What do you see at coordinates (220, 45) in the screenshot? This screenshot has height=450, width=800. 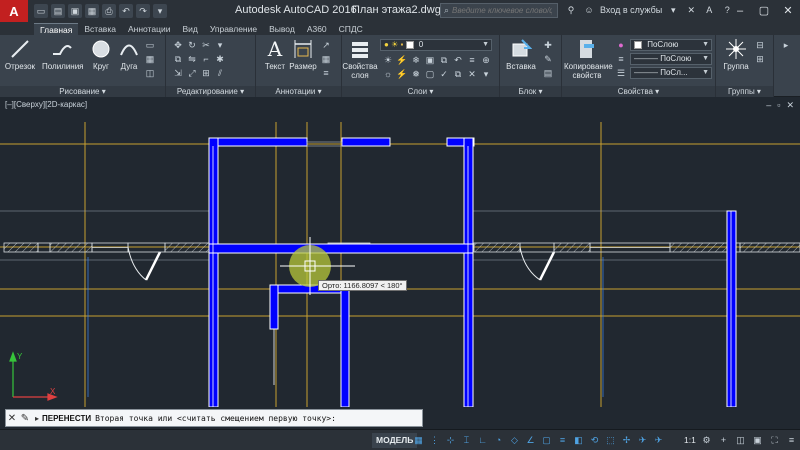 I see `modify-more-icon: ▾` at bounding box center [220, 45].